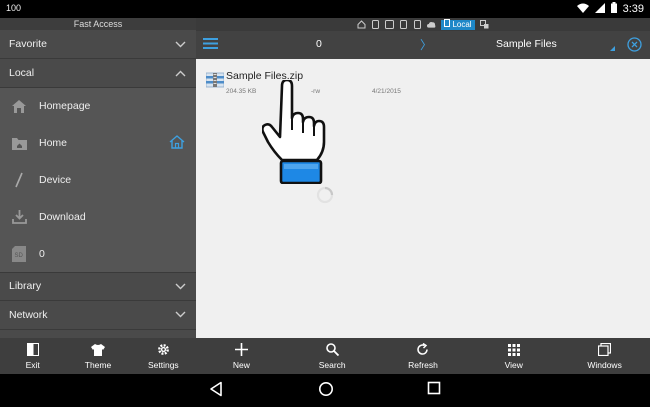 Image resolution: width=650 pixels, height=407 pixels. Describe the element at coordinates (217, 389) in the screenshot. I see `back-icon` at that location.